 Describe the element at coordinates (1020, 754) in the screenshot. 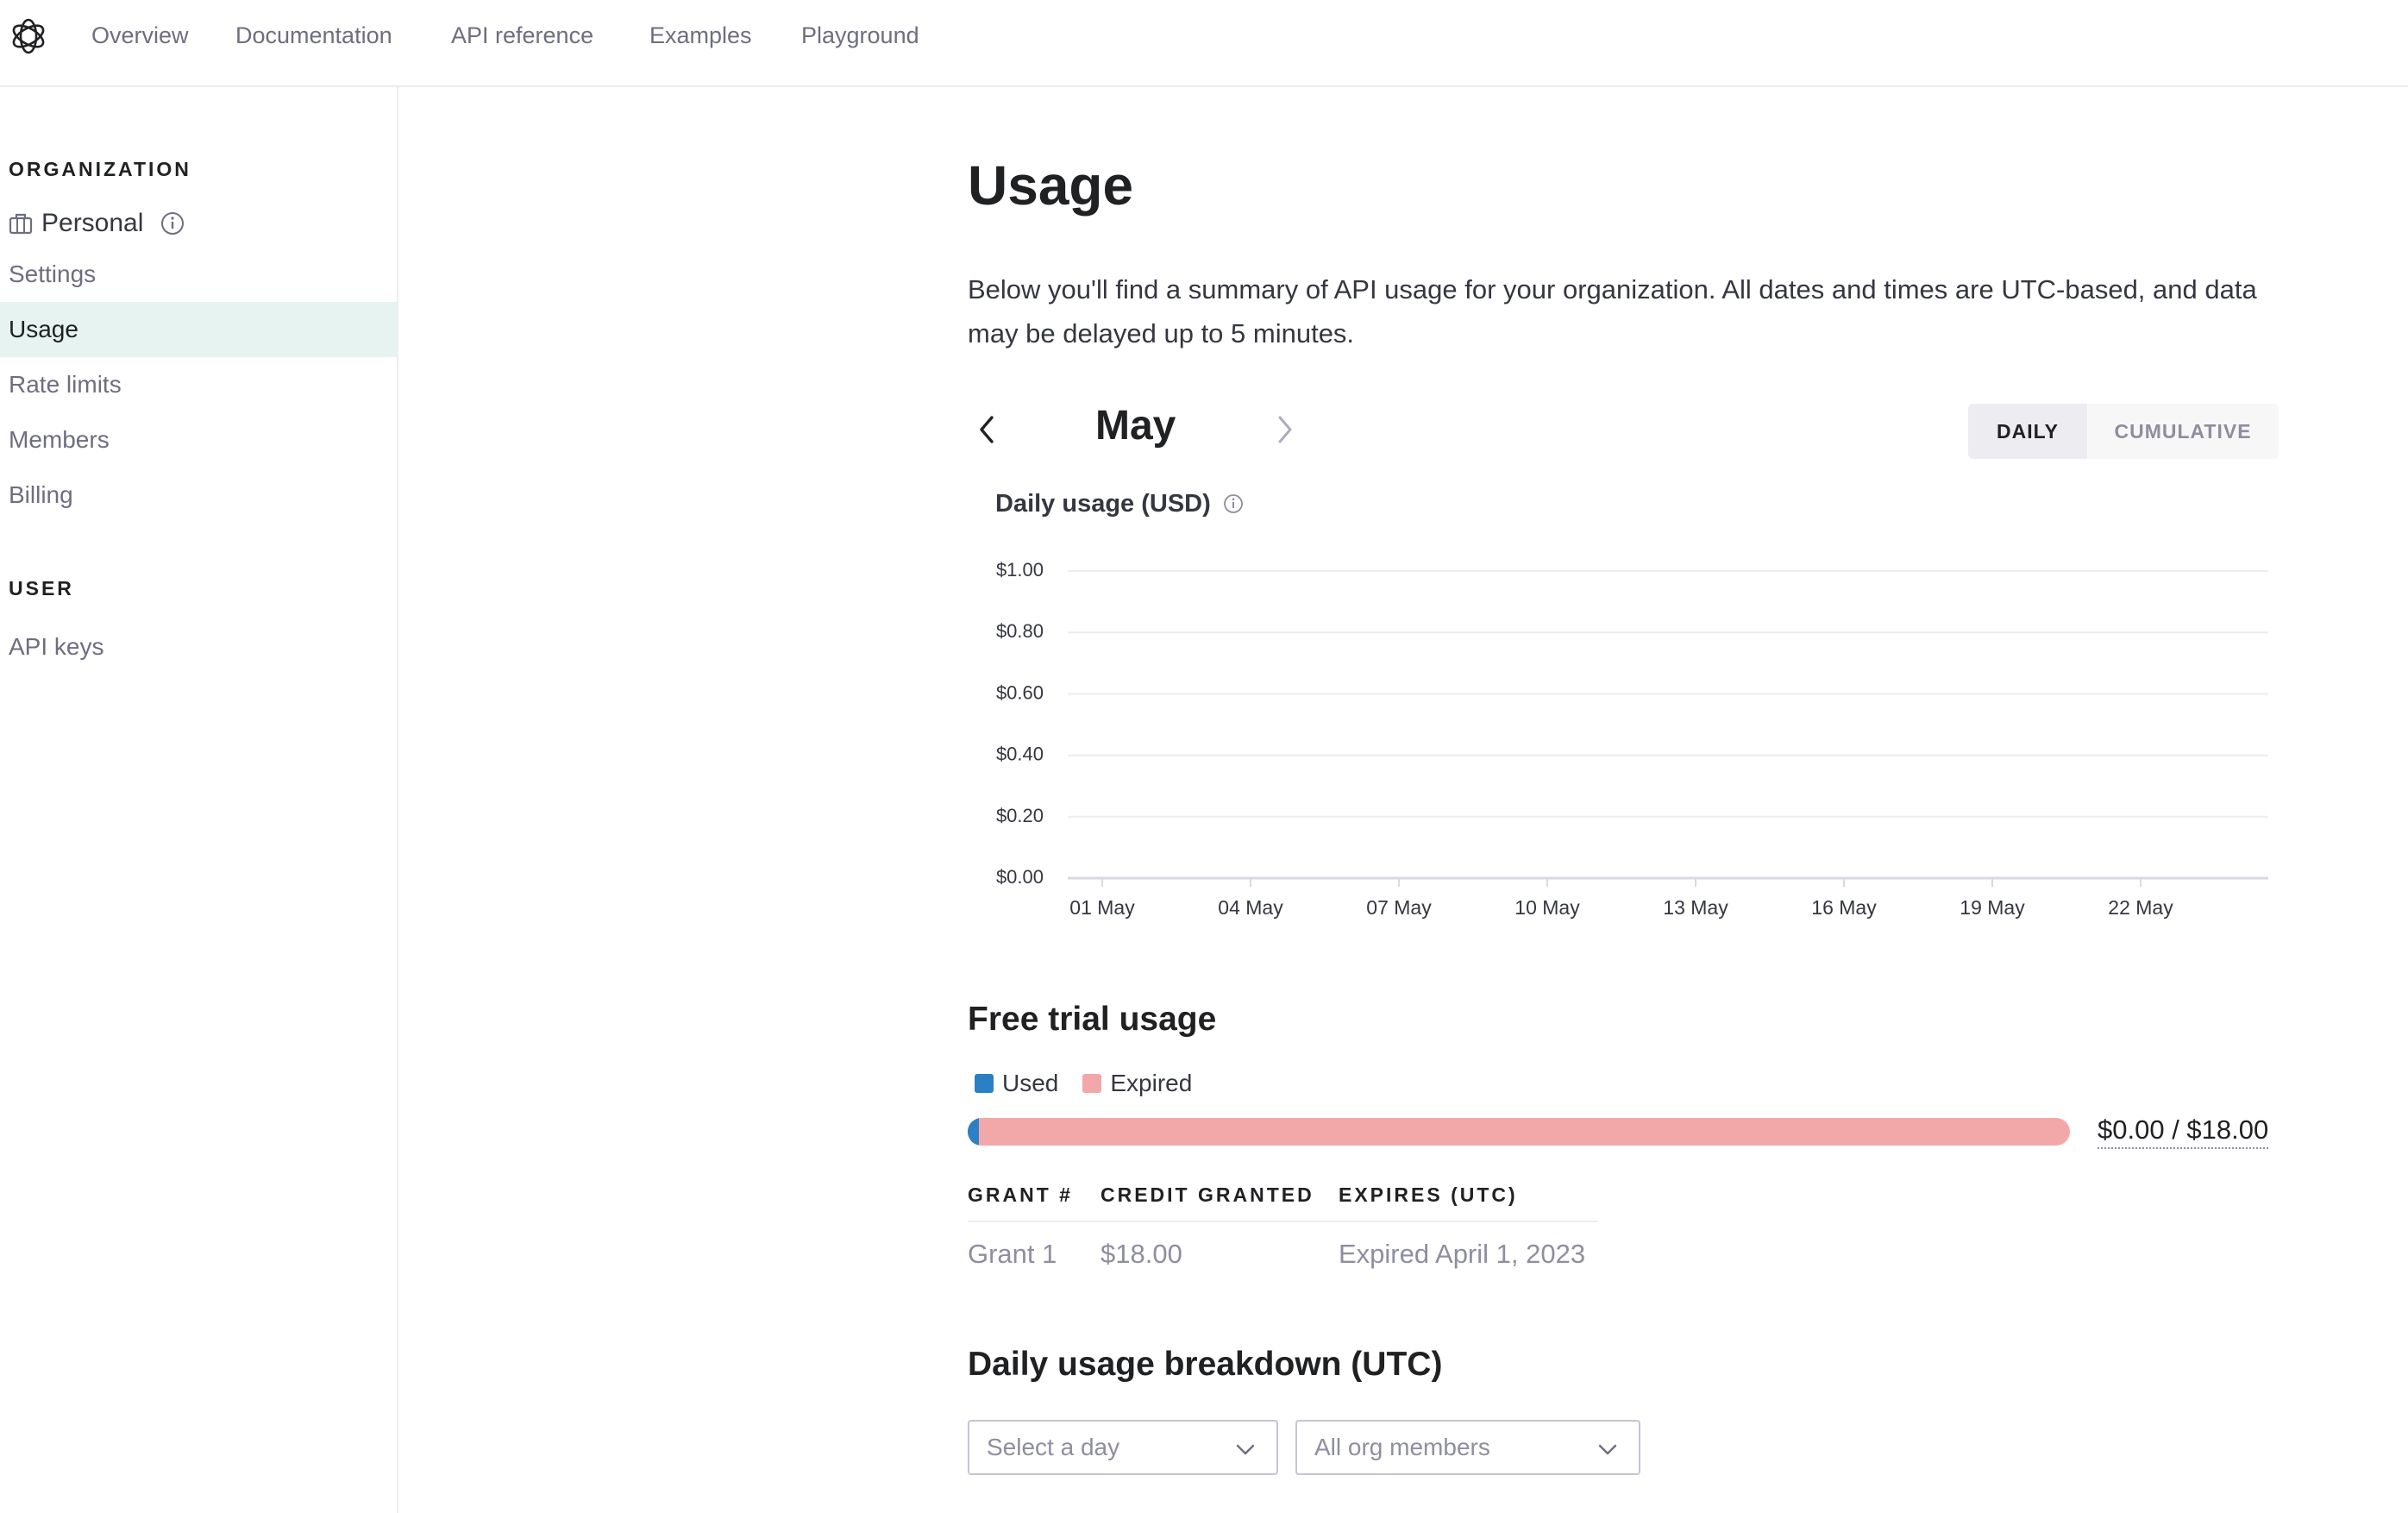

I see `y-tick-label: $0.40` at that location.